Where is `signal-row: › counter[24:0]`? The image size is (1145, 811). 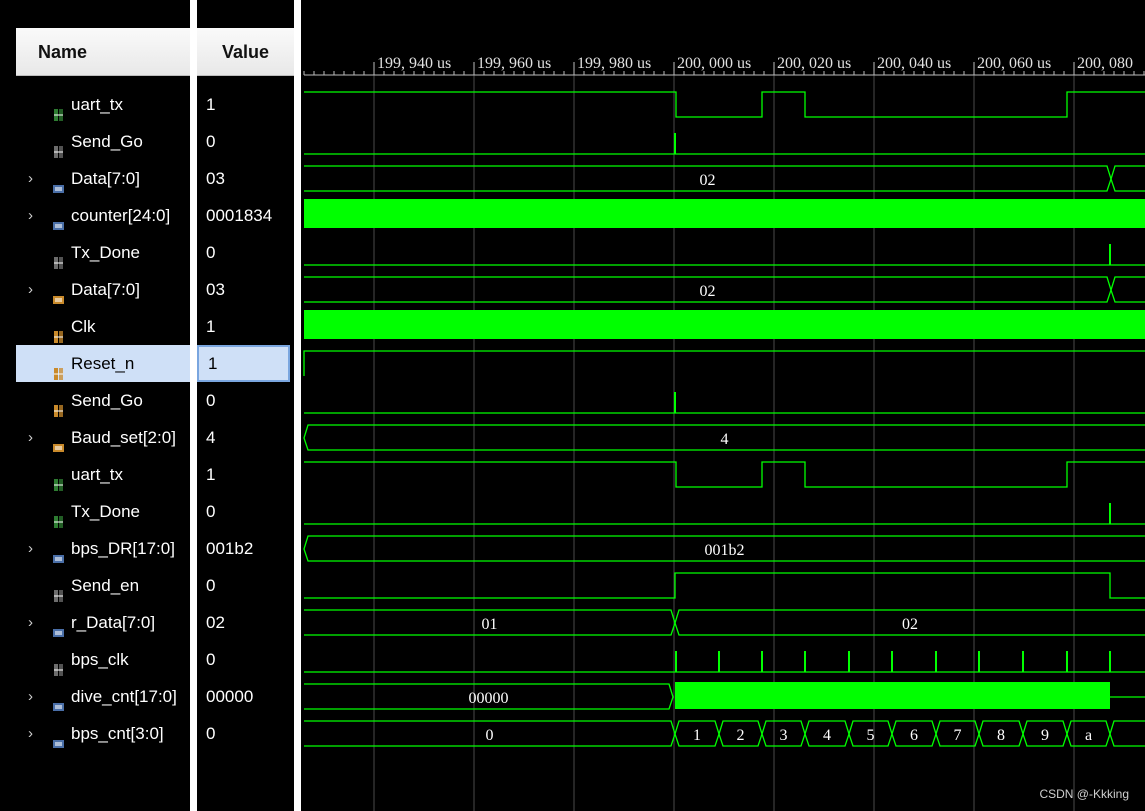 signal-row: › counter[24:0] is located at coordinates (103, 215).